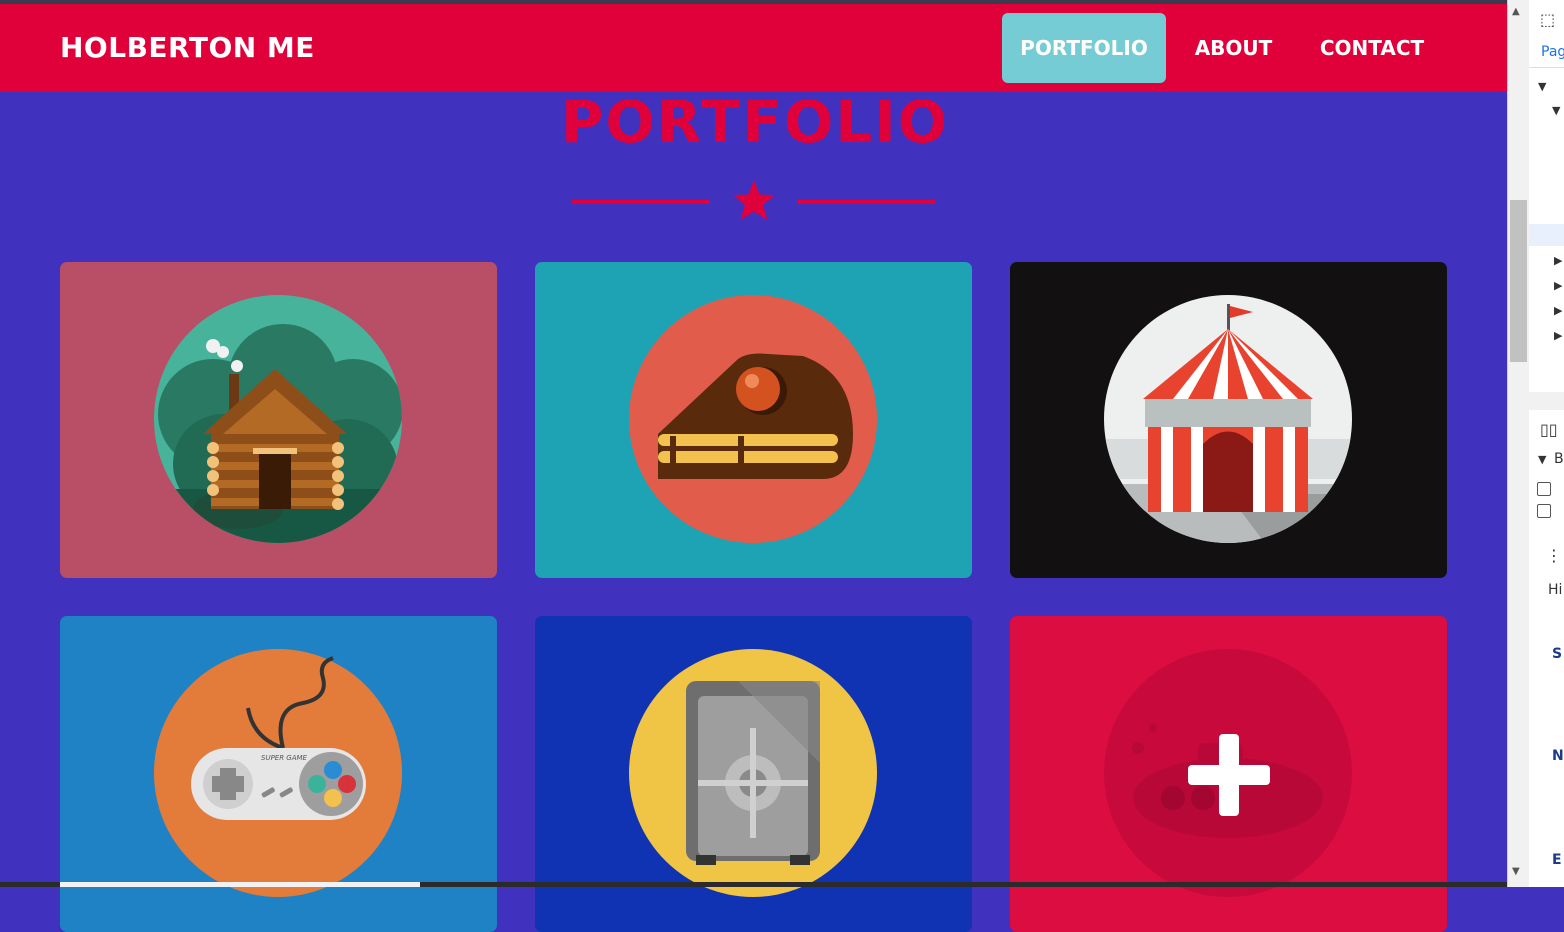 The image size is (1564, 932). Describe the element at coordinates (1549, 429) in the screenshot. I see `split-pane-icon: ▯▯` at that location.